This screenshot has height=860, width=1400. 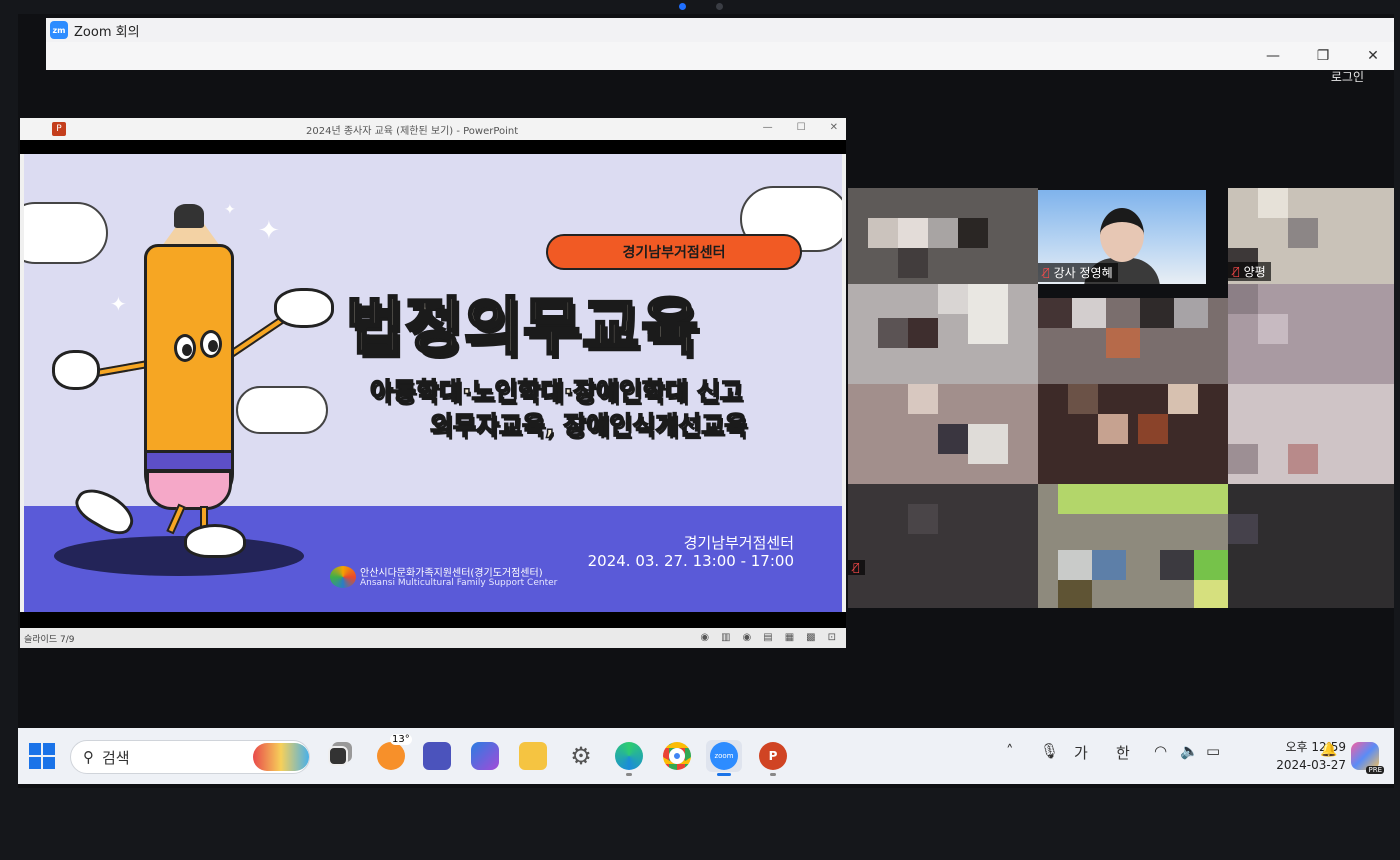 I want to click on view-buttons: ◉ ▥ ◉ ▤ ▦ ▩ ⊡, so click(x=768, y=637).